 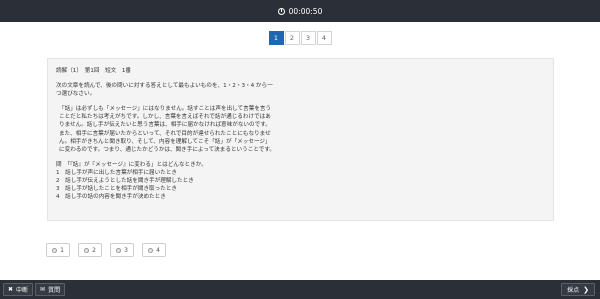 I want to click on page-button-2: 2, so click(x=292, y=38).